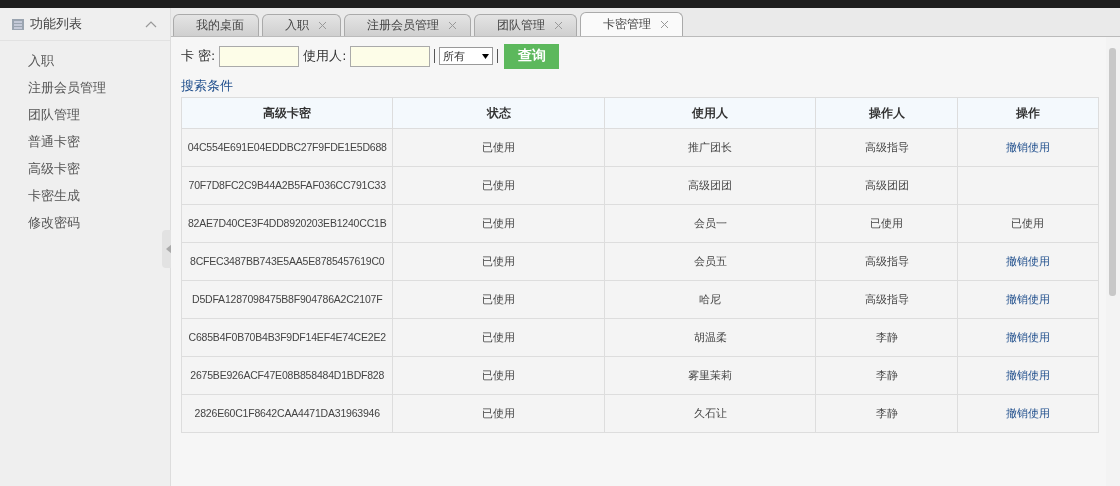 The image size is (1120, 486). Describe the element at coordinates (85, 195) in the screenshot. I see `sidebar-item: 卡密生成` at that location.